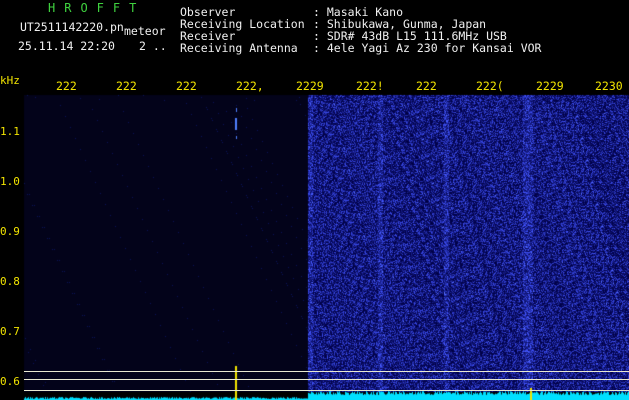  What do you see at coordinates (326, 390) in the screenshot?
I see `reference-line-lower` at bounding box center [326, 390].